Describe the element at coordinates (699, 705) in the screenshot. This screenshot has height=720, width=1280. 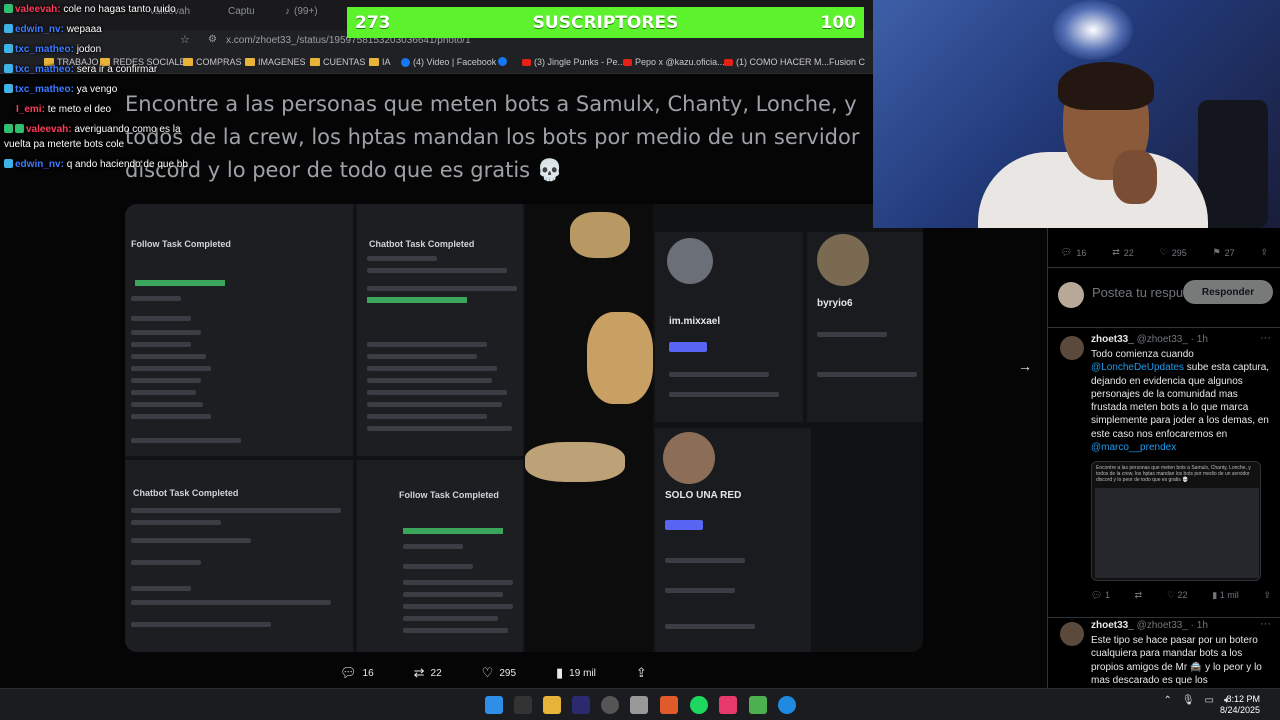
I see `spotify-icon` at that location.